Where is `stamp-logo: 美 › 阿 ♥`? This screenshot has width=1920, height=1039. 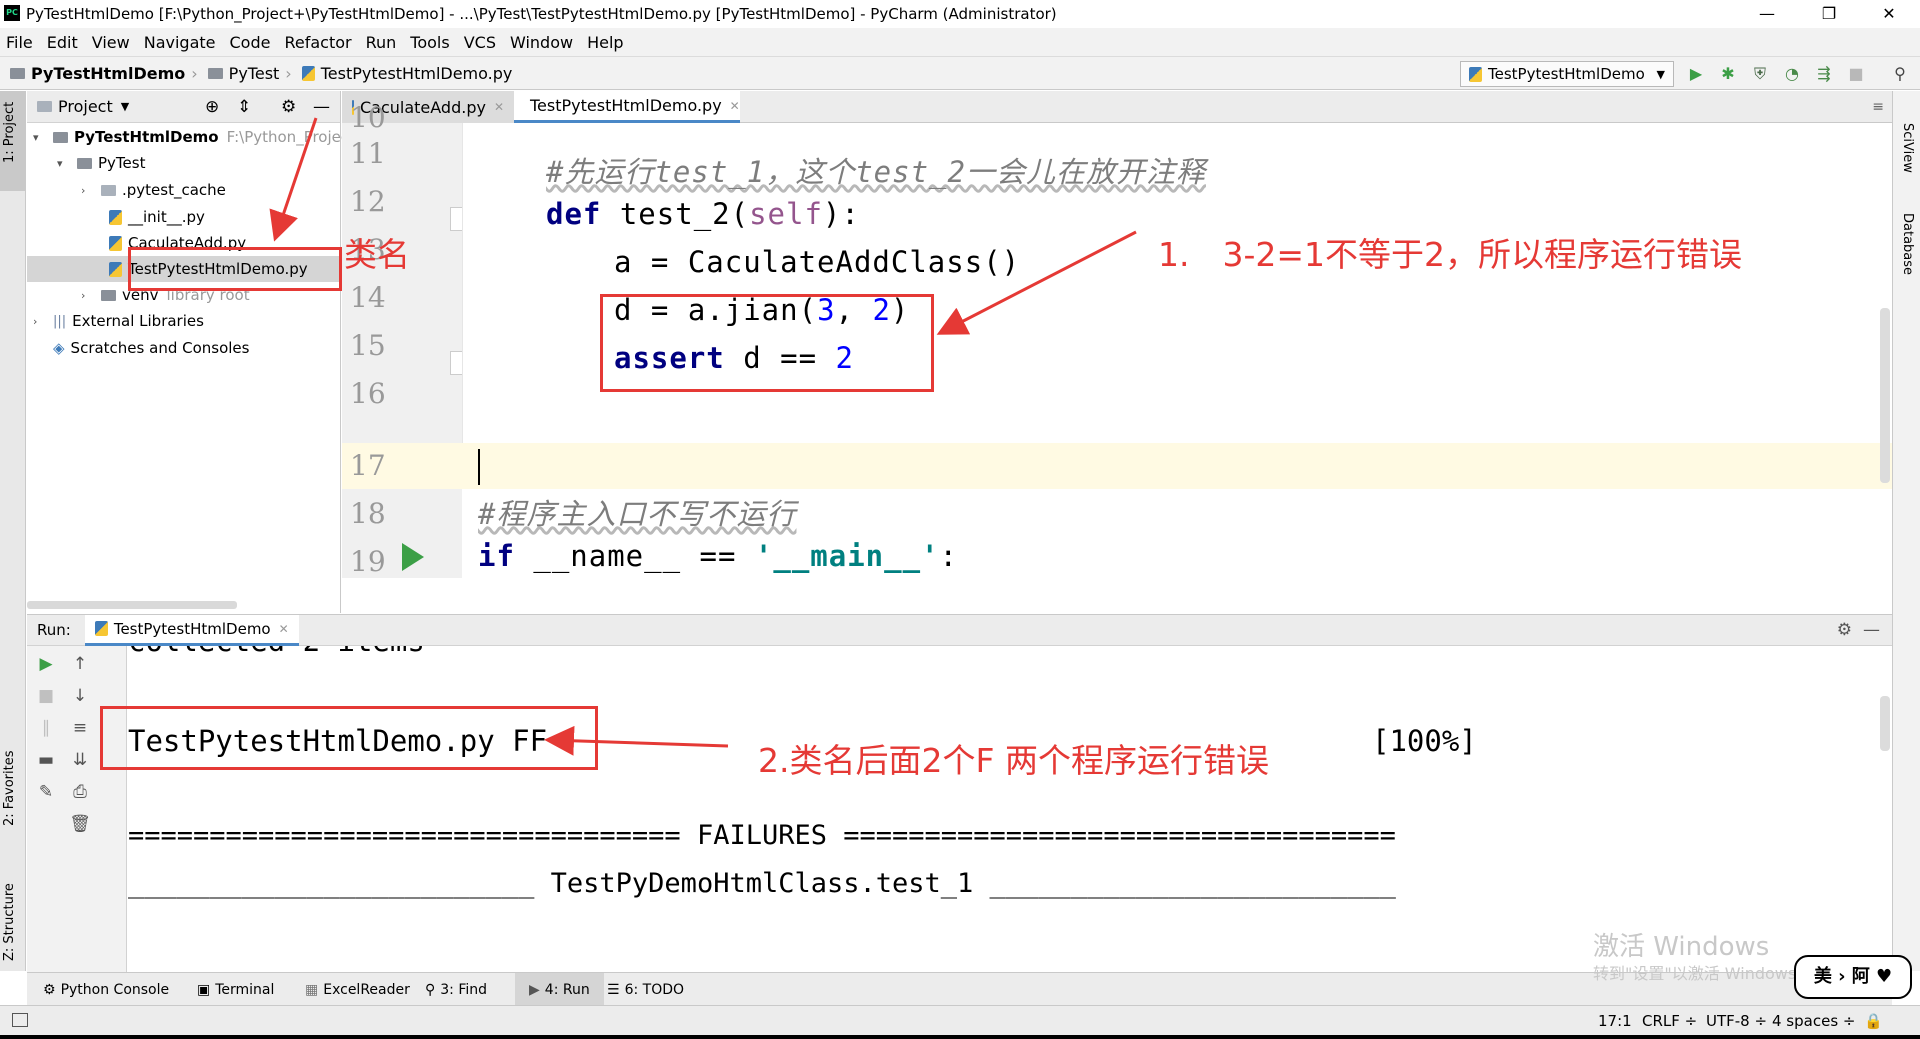 stamp-logo: 美 › 阿 ♥ is located at coordinates (1853, 977).